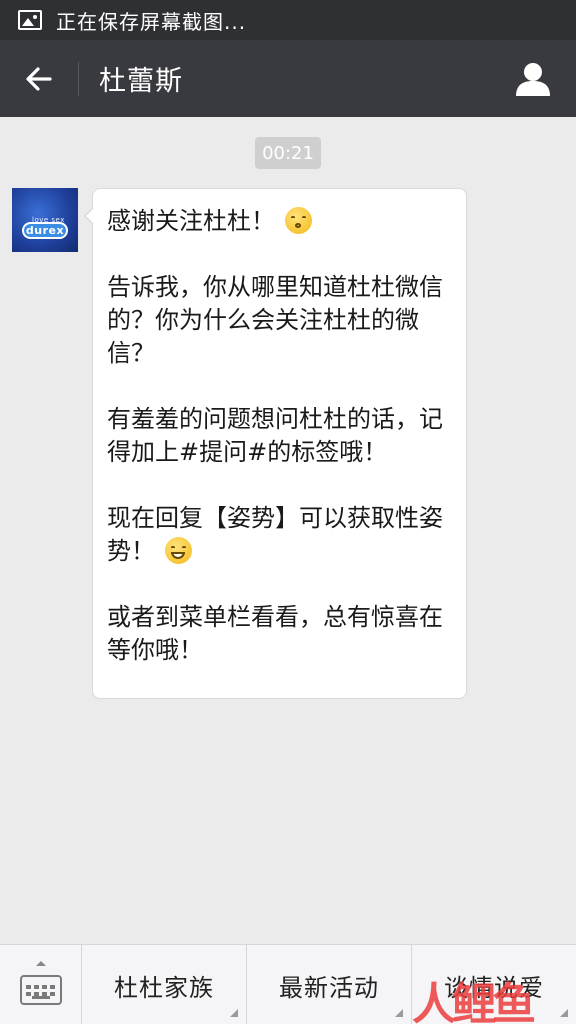 This screenshot has width=576, height=1024. I want to click on message-paragraph: 或者到菜单栏看看，总有惊喜在等你哦！, so click(275, 633).